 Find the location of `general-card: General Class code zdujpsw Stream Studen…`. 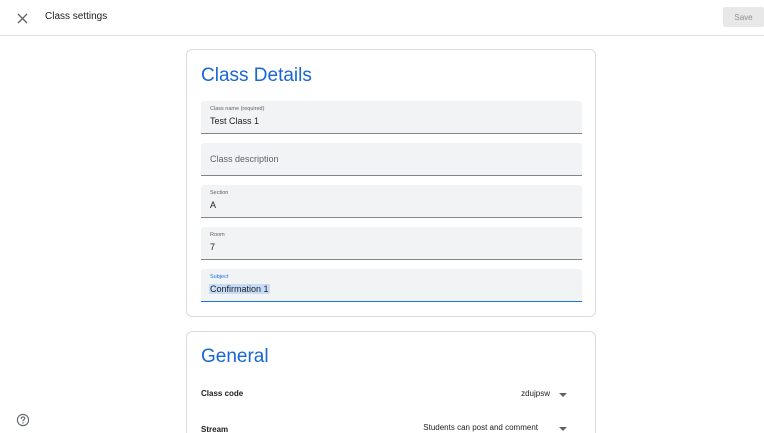

general-card: General Class code zdujpsw Stream Studen… is located at coordinates (391, 382).